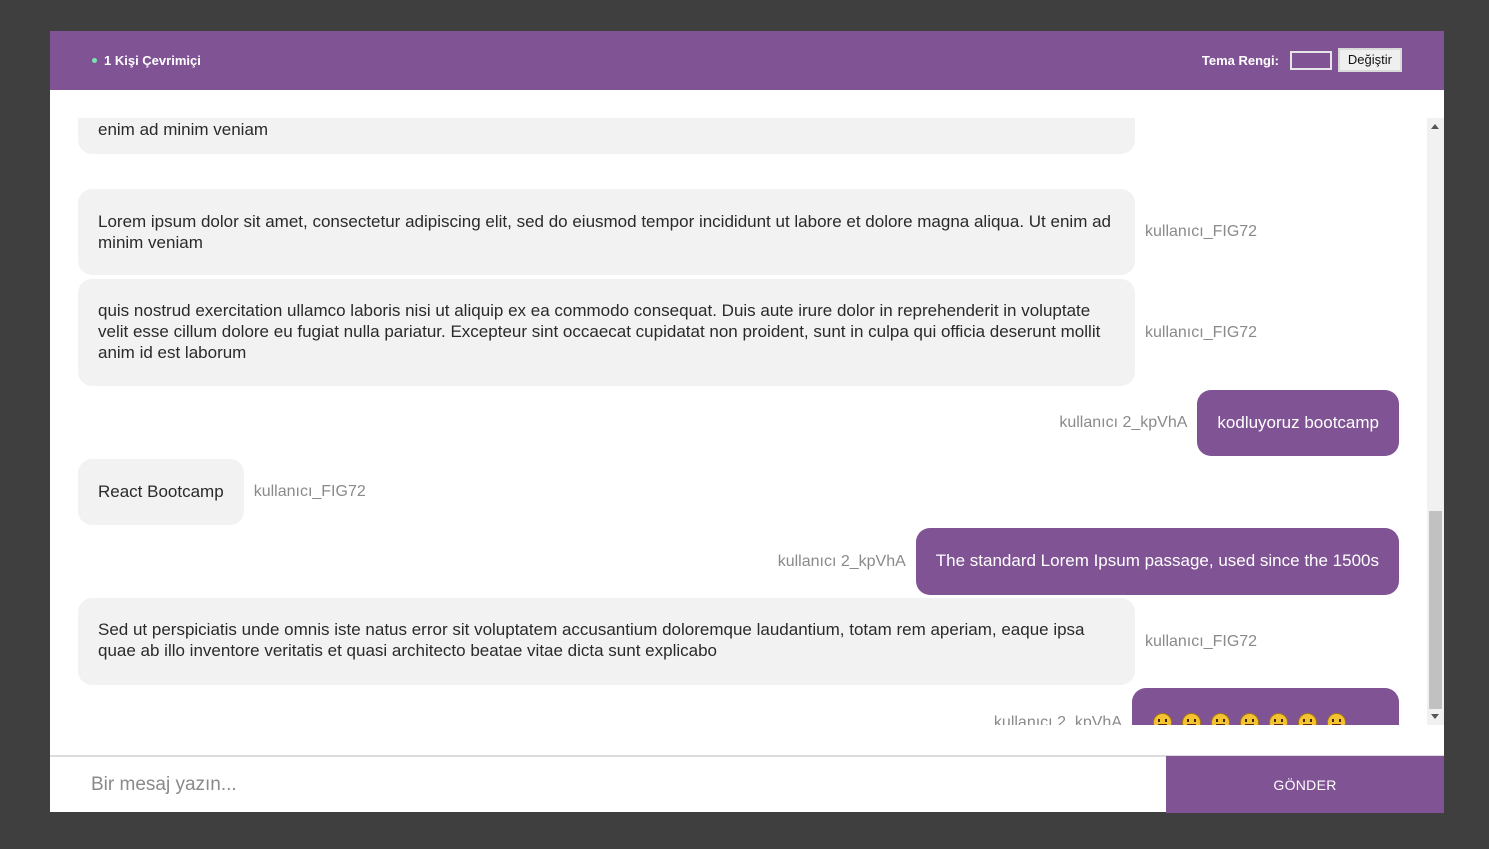 Image resolution: width=1489 pixels, height=849 pixels. What do you see at coordinates (1278, 718) in the screenshot?
I see `laughing-face-icon` at bounding box center [1278, 718].